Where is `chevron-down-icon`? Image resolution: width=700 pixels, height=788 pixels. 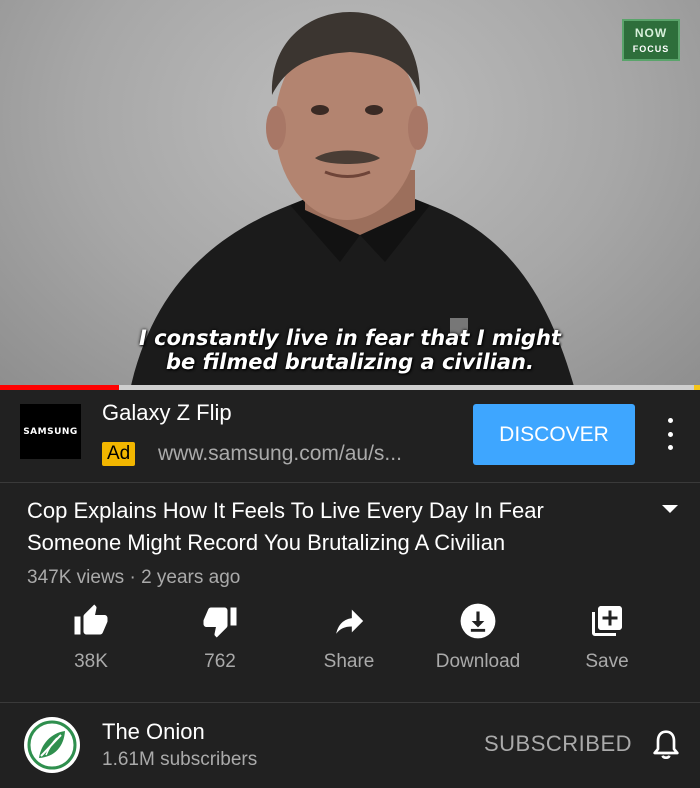
chevron-down-icon is located at coordinates (670, 509).